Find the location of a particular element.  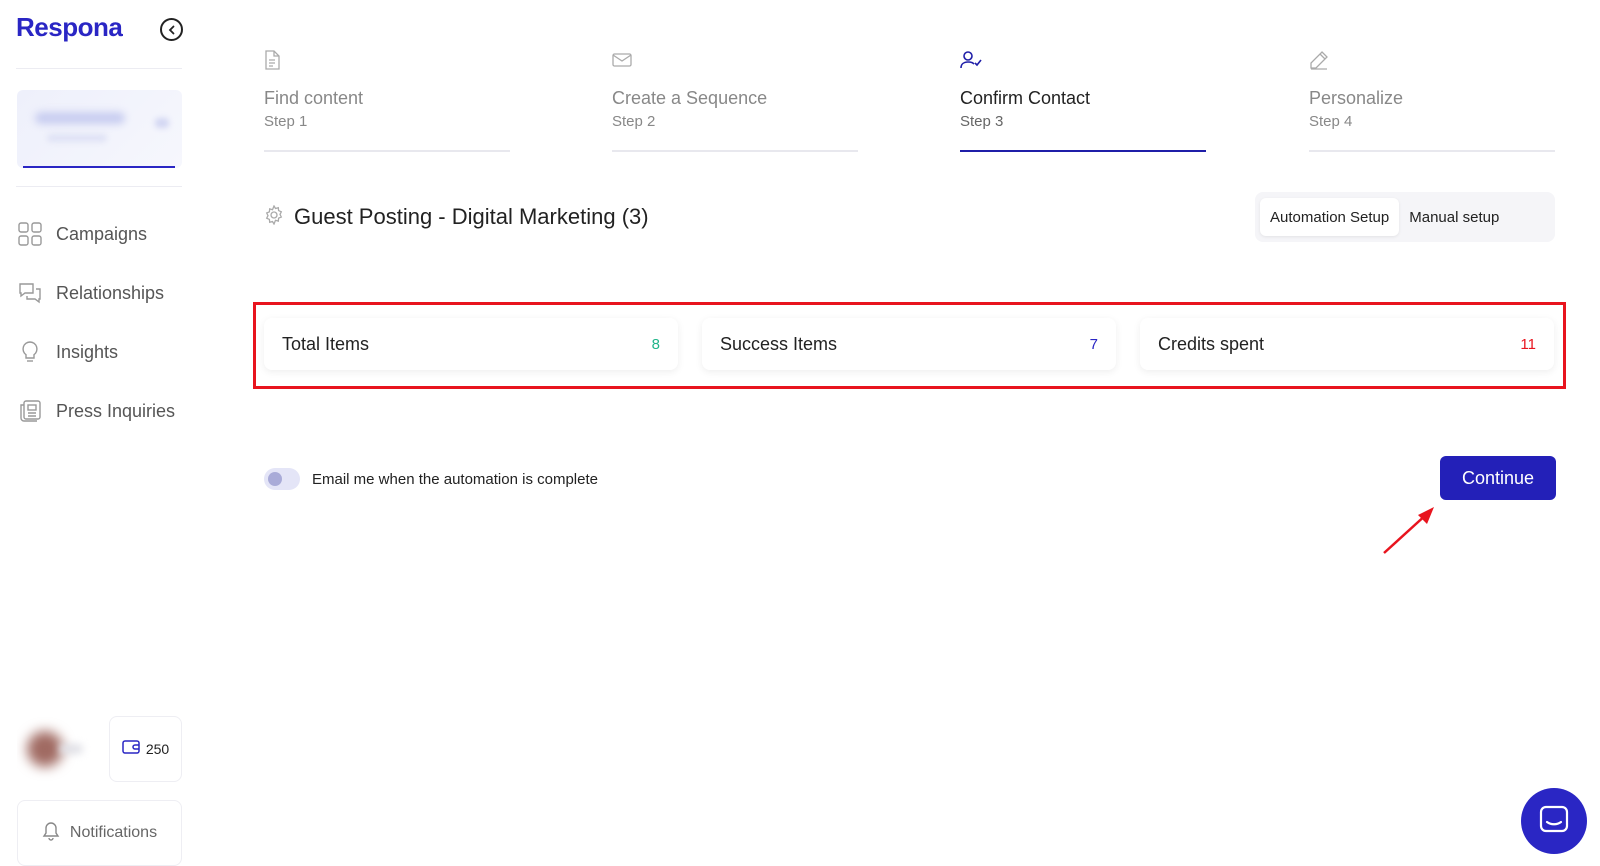

red-arrow-annotation is located at coordinates (1408, 530).